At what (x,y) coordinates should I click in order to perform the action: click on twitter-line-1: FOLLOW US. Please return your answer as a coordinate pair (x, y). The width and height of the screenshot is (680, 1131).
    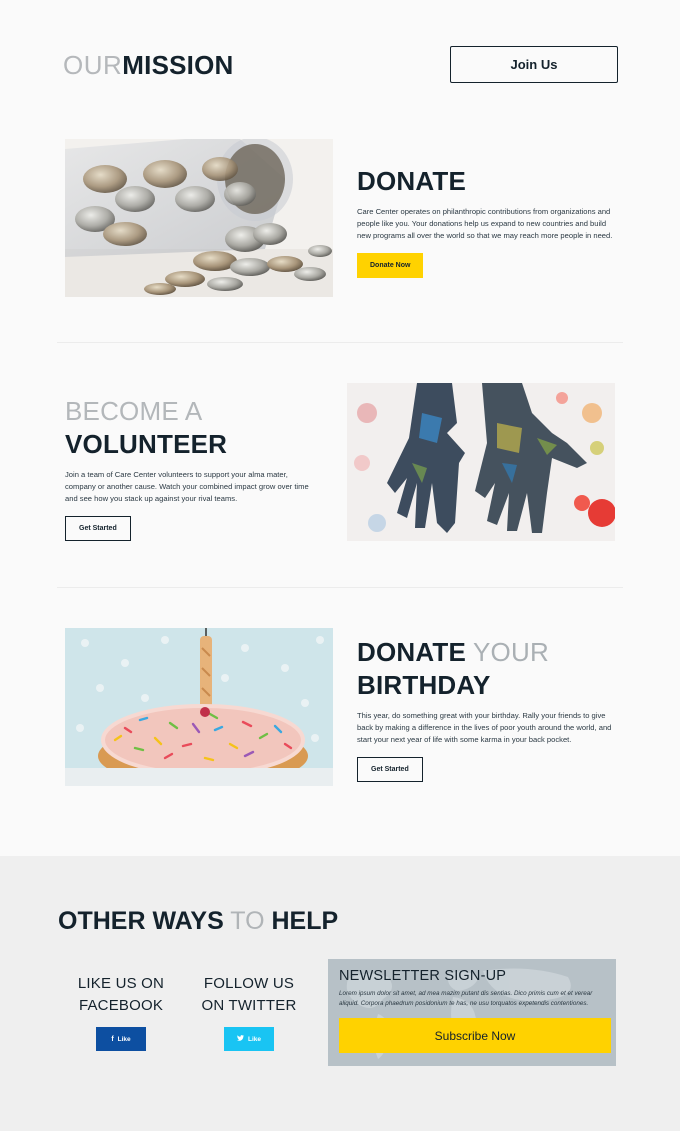
    Looking at the image, I should click on (249, 983).